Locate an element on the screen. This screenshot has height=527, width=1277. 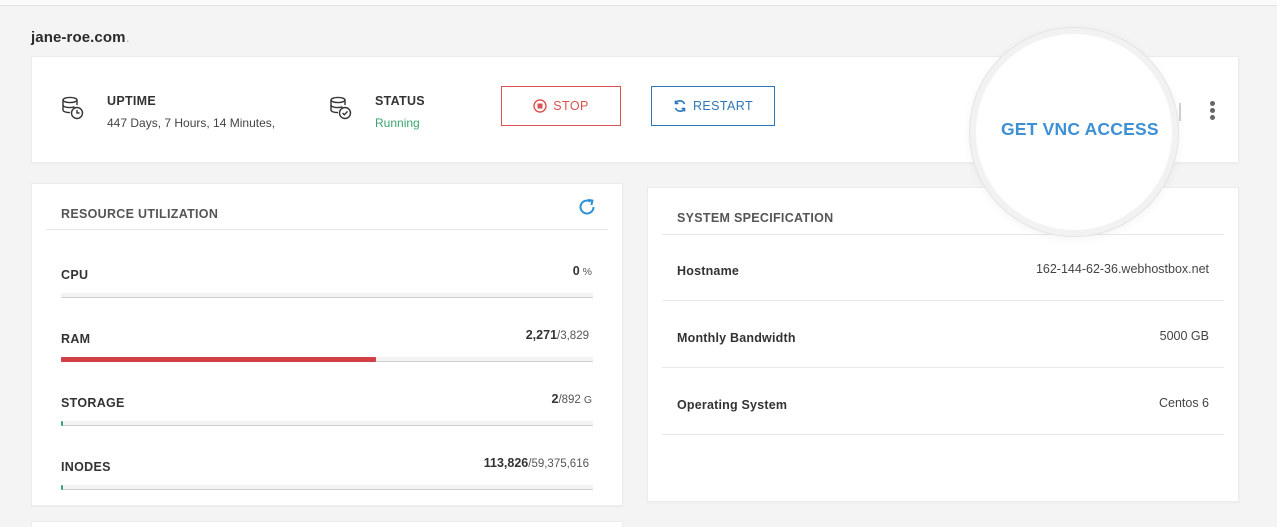
spec-label: Operating System is located at coordinates (732, 405).